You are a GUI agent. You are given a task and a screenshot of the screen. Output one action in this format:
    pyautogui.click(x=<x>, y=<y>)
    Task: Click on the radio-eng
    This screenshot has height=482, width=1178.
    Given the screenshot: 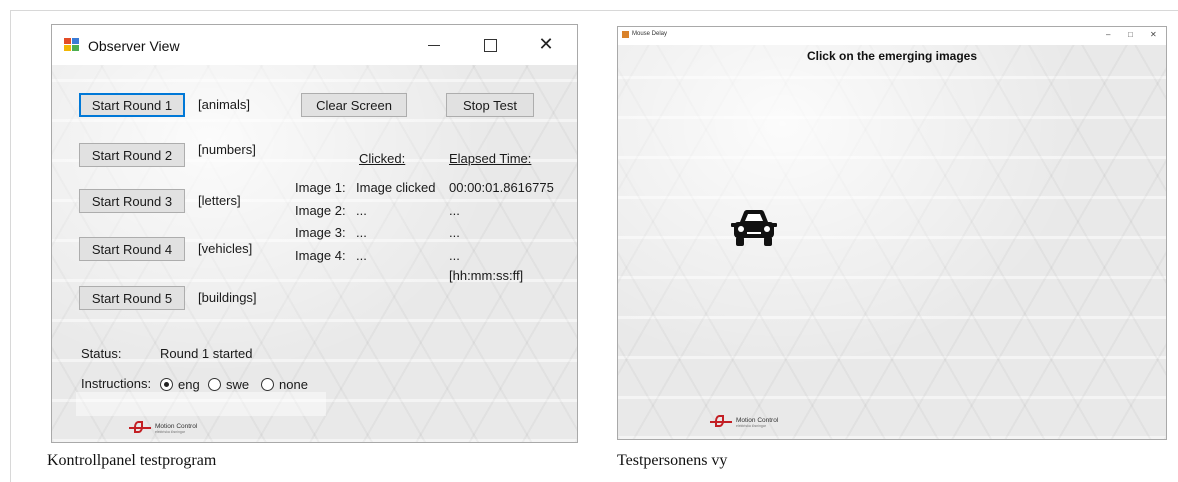 What is the action you would take?
    pyautogui.click(x=166, y=384)
    